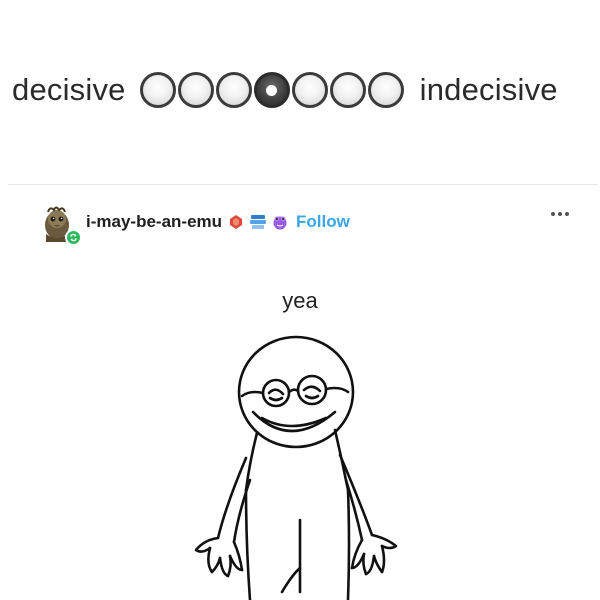 The width and height of the screenshot is (600, 600). I want to click on scale-left-label: decisive, so click(69, 89).